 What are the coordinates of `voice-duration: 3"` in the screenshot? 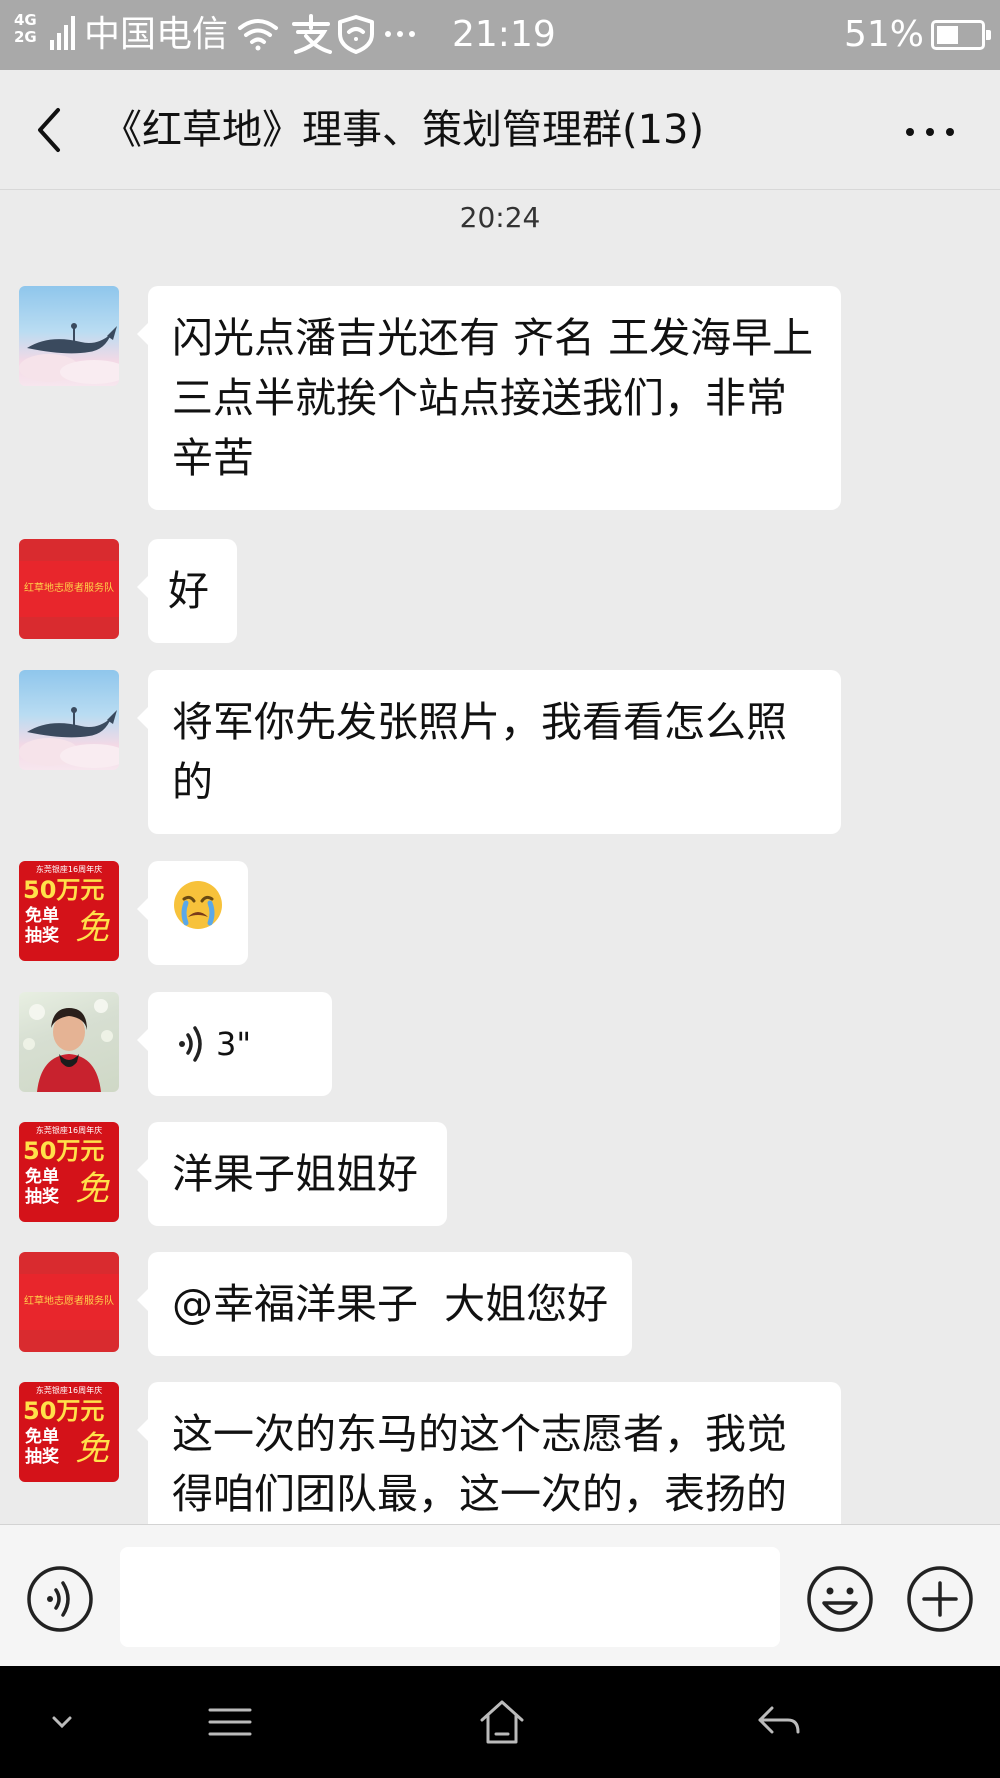 It's located at (234, 1044).